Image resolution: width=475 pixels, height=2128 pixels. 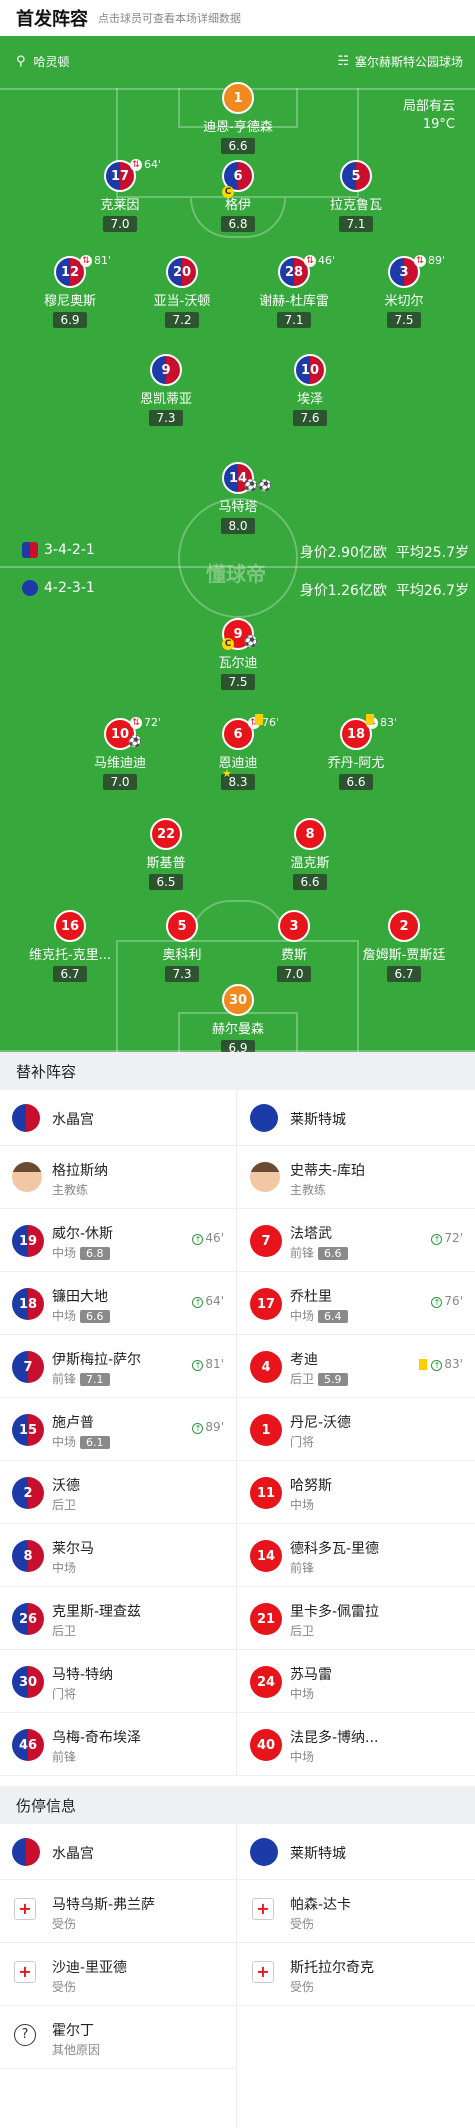 What do you see at coordinates (356, 196) in the screenshot?
I see `home-player: 5 拉克鲁瓦 7.1` at bounding box center [356, 196].